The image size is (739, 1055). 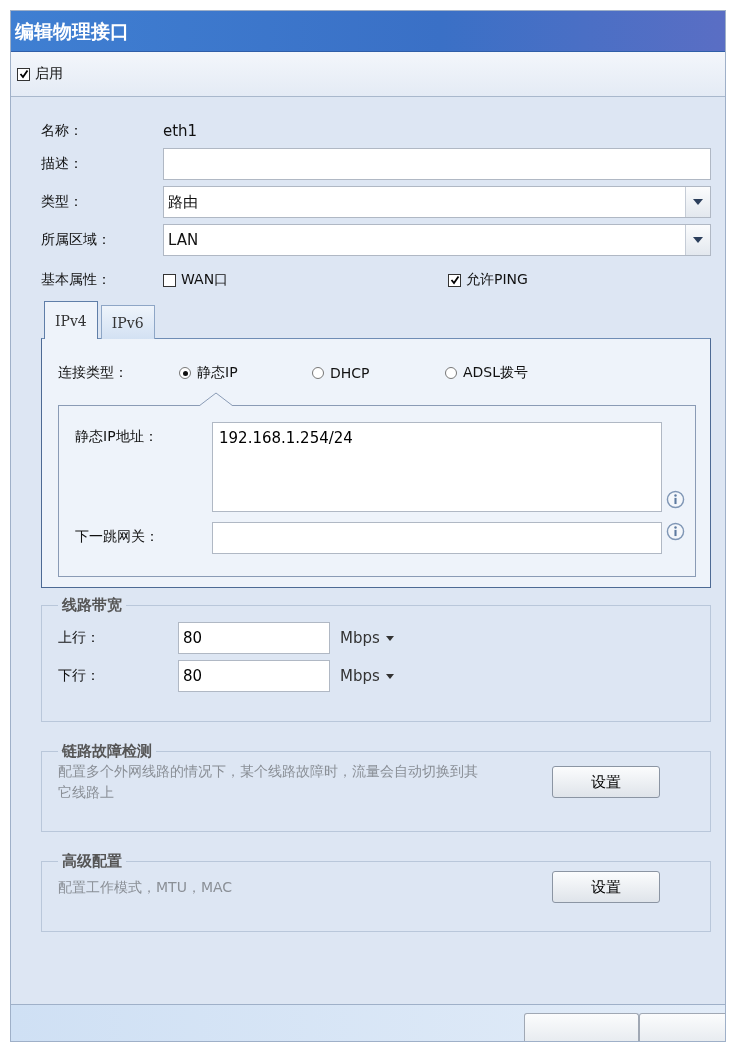 What do you see at coordinates (106, 751) in the screenshot?
I see `group-title: 链路故障检测` at bounding box center [106, 751].